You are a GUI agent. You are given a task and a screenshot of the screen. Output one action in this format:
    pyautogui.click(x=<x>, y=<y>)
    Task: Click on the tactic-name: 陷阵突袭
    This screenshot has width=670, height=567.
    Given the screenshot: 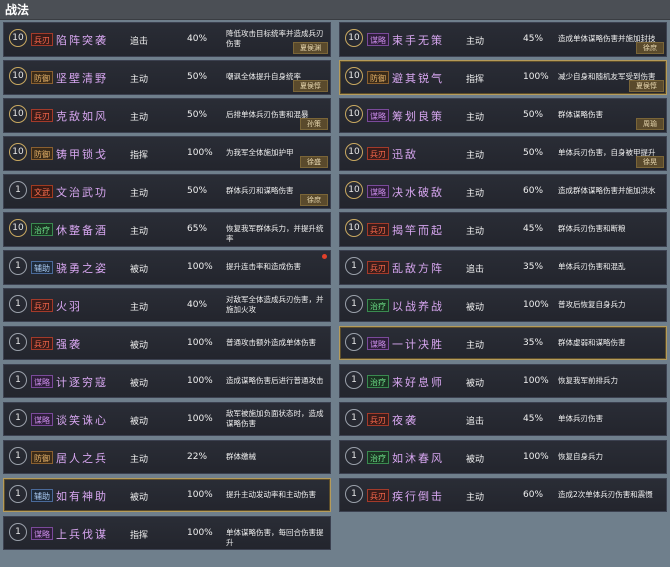 What is the action you would take?
    pyautogui.click(x=82, y=40)
    